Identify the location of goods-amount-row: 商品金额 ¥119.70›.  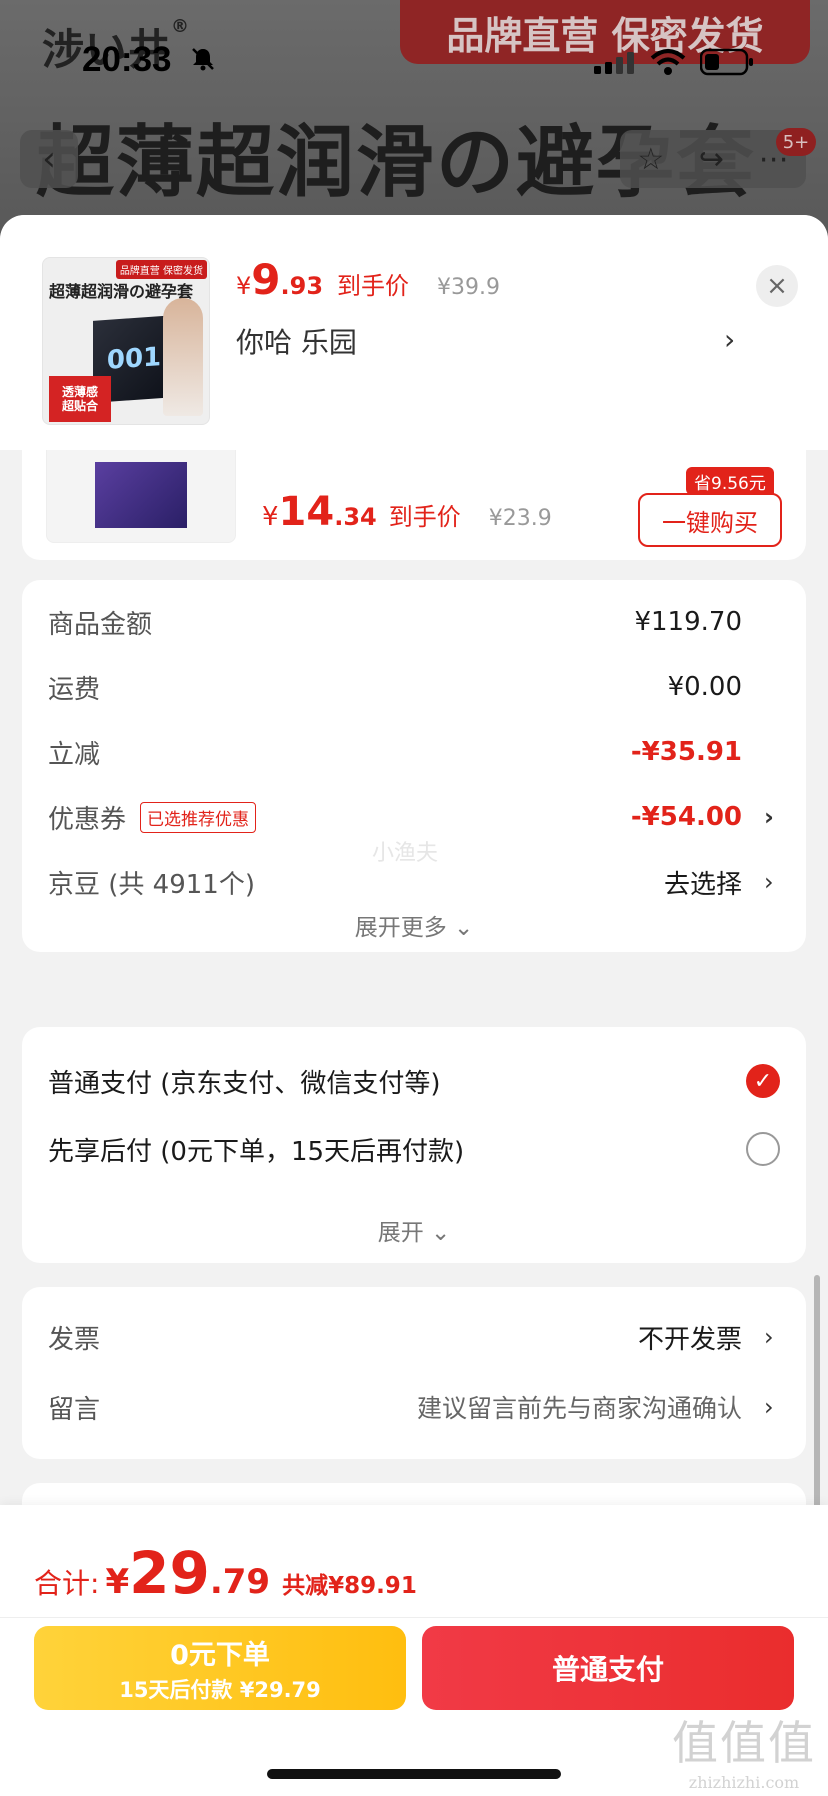
(412, 622).